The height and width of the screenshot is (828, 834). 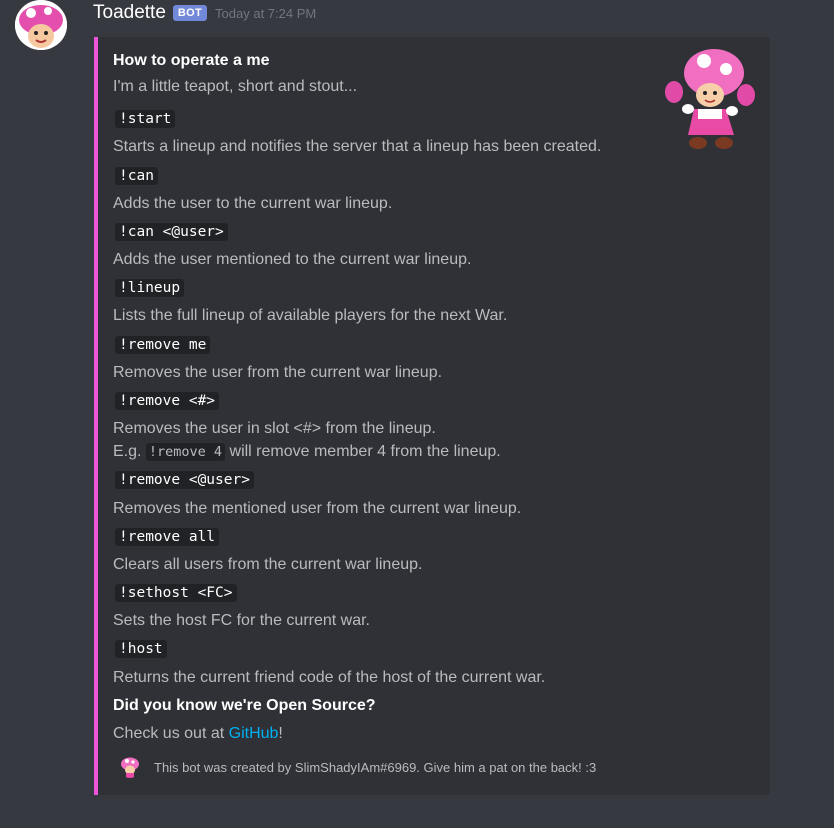 What do you see at coordinates (141, 649) in the screenshot?
I see `command-host: !host` at bounding box center [141, 649].